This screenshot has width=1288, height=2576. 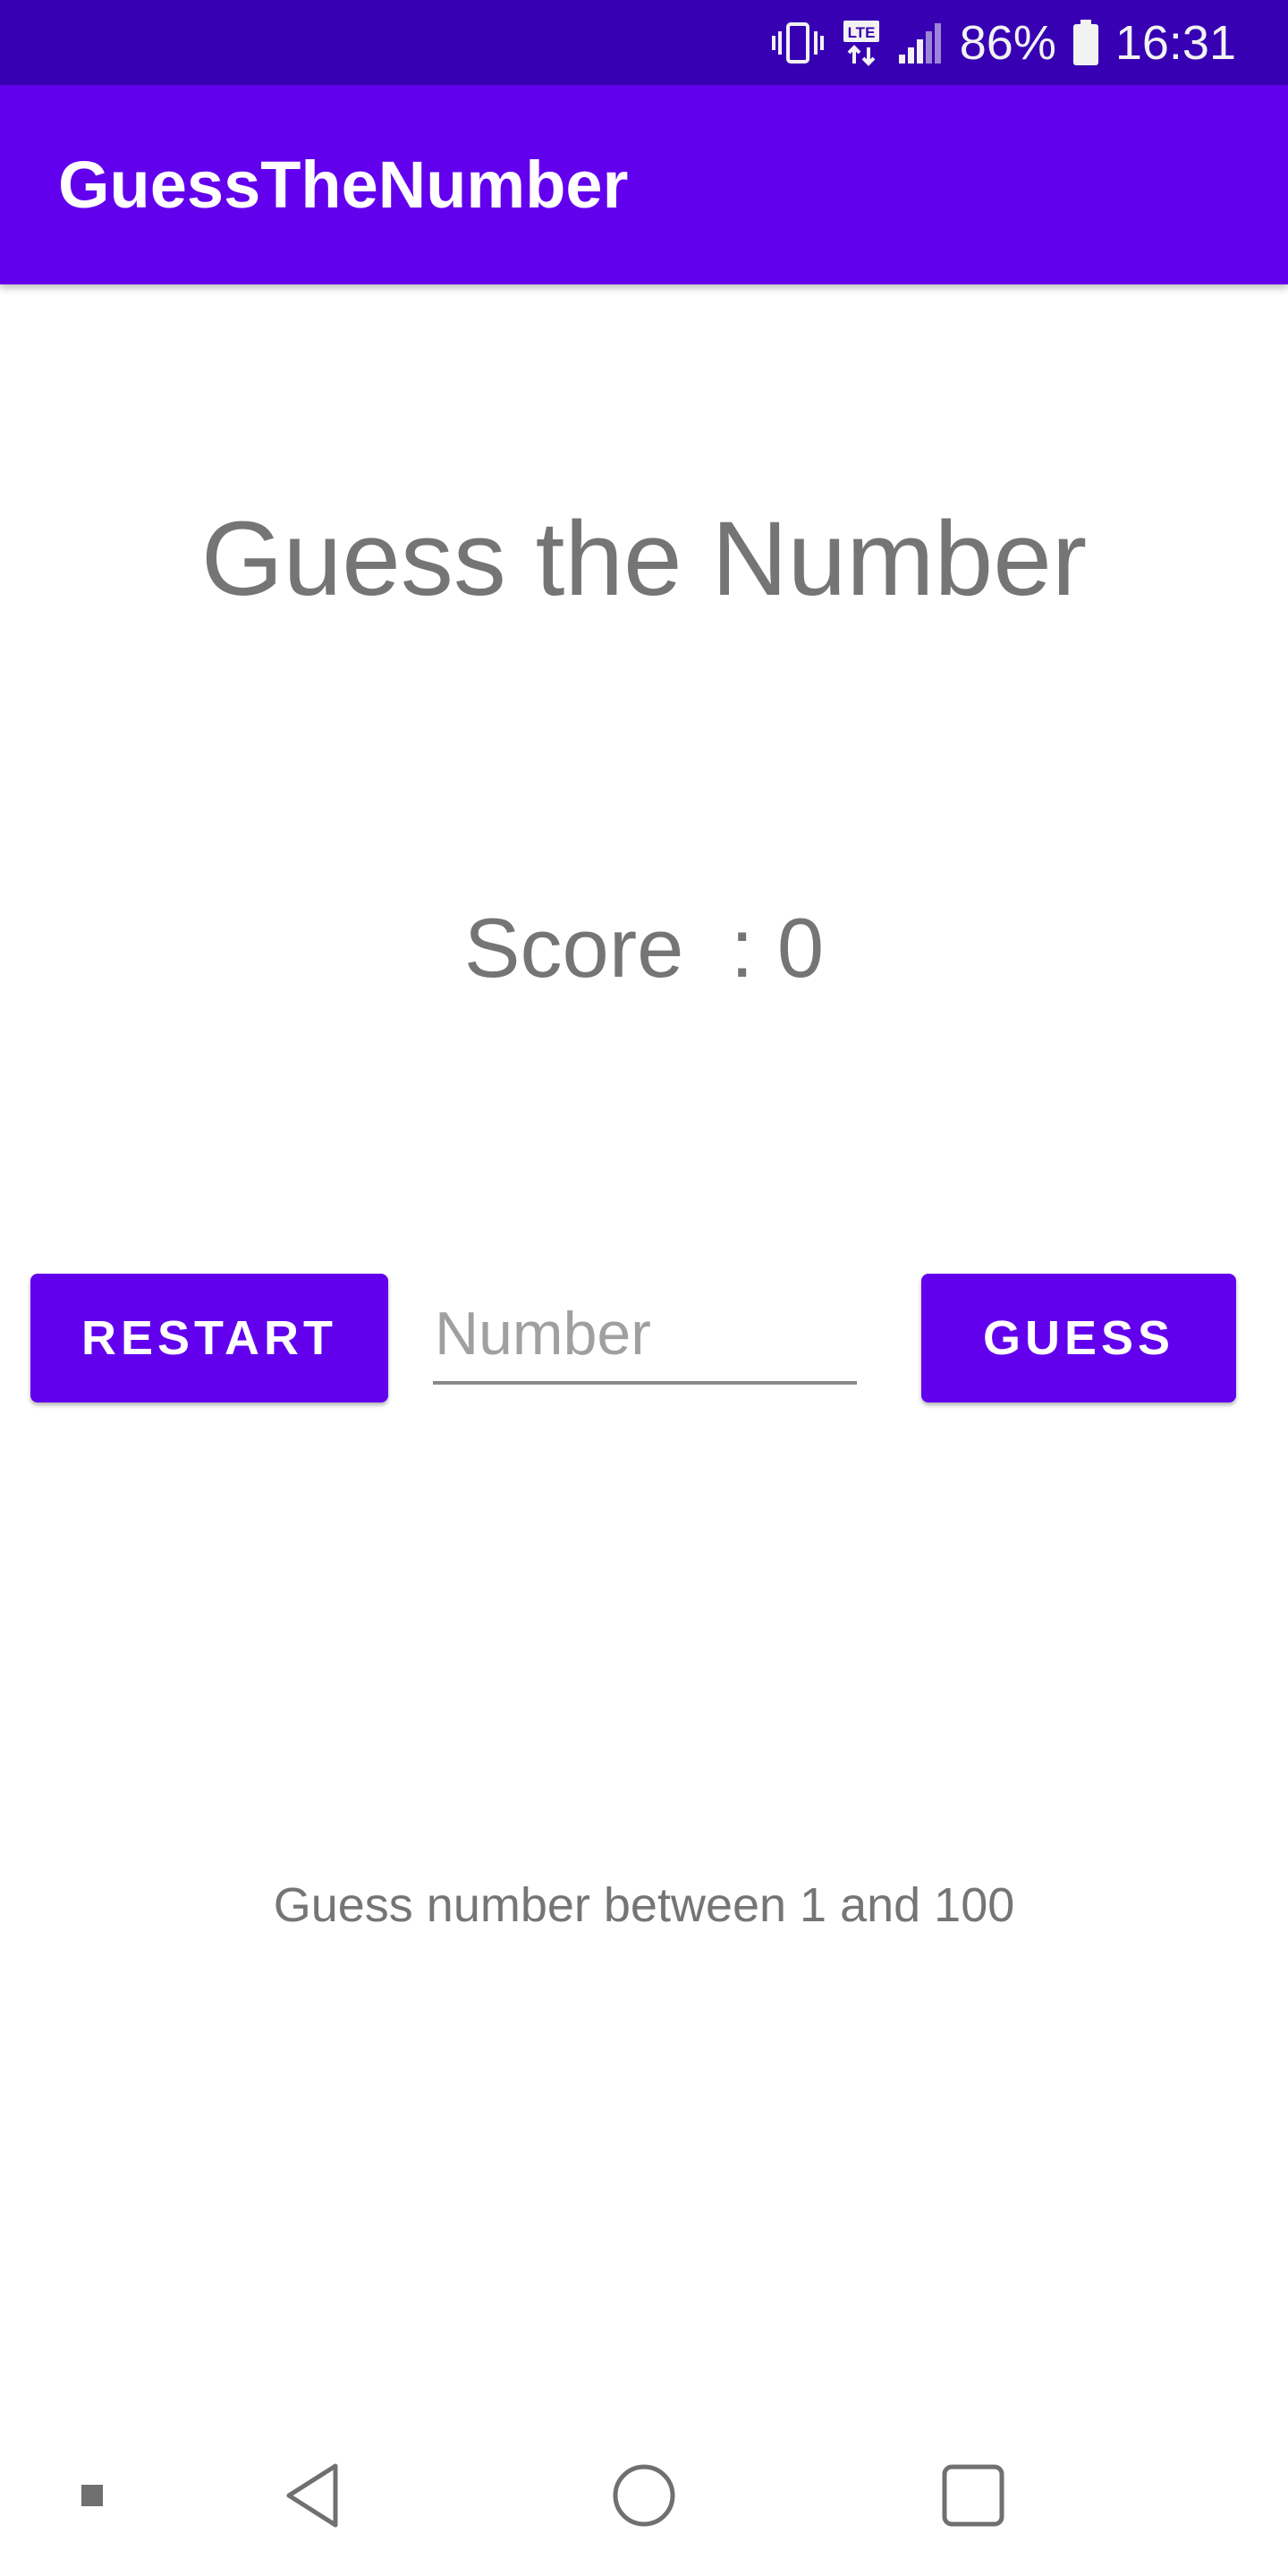 What do you see at coordinates (1007, 42) in the screenshot?
I see `battery-percent: 86%` at bounding box center [1007, 42].